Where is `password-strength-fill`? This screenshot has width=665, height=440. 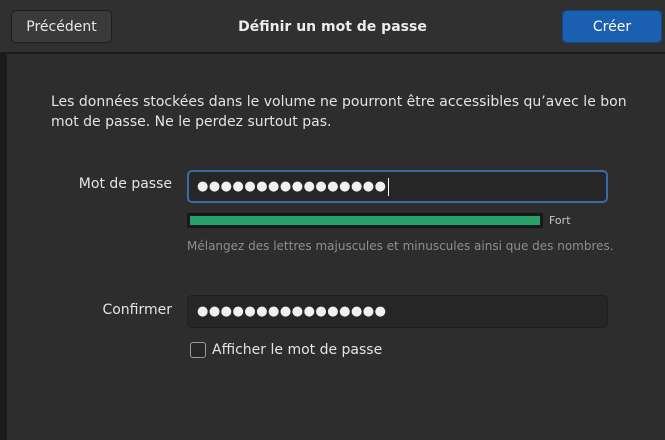 password-strength-fill is located at coordinates (365, 220).